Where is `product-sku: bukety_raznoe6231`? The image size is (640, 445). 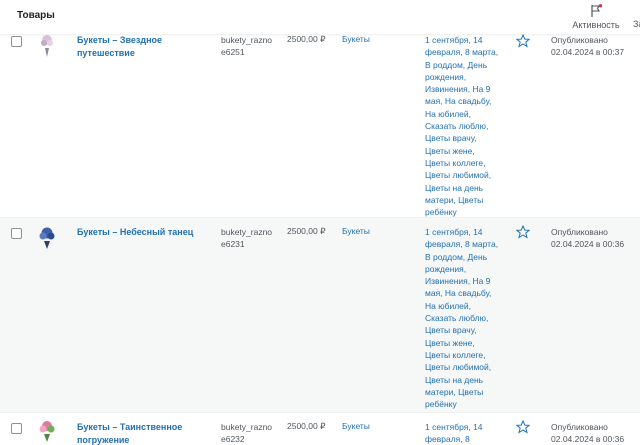 product-sku: bukety_raznoe6231 is located at coordinates (247, 238).